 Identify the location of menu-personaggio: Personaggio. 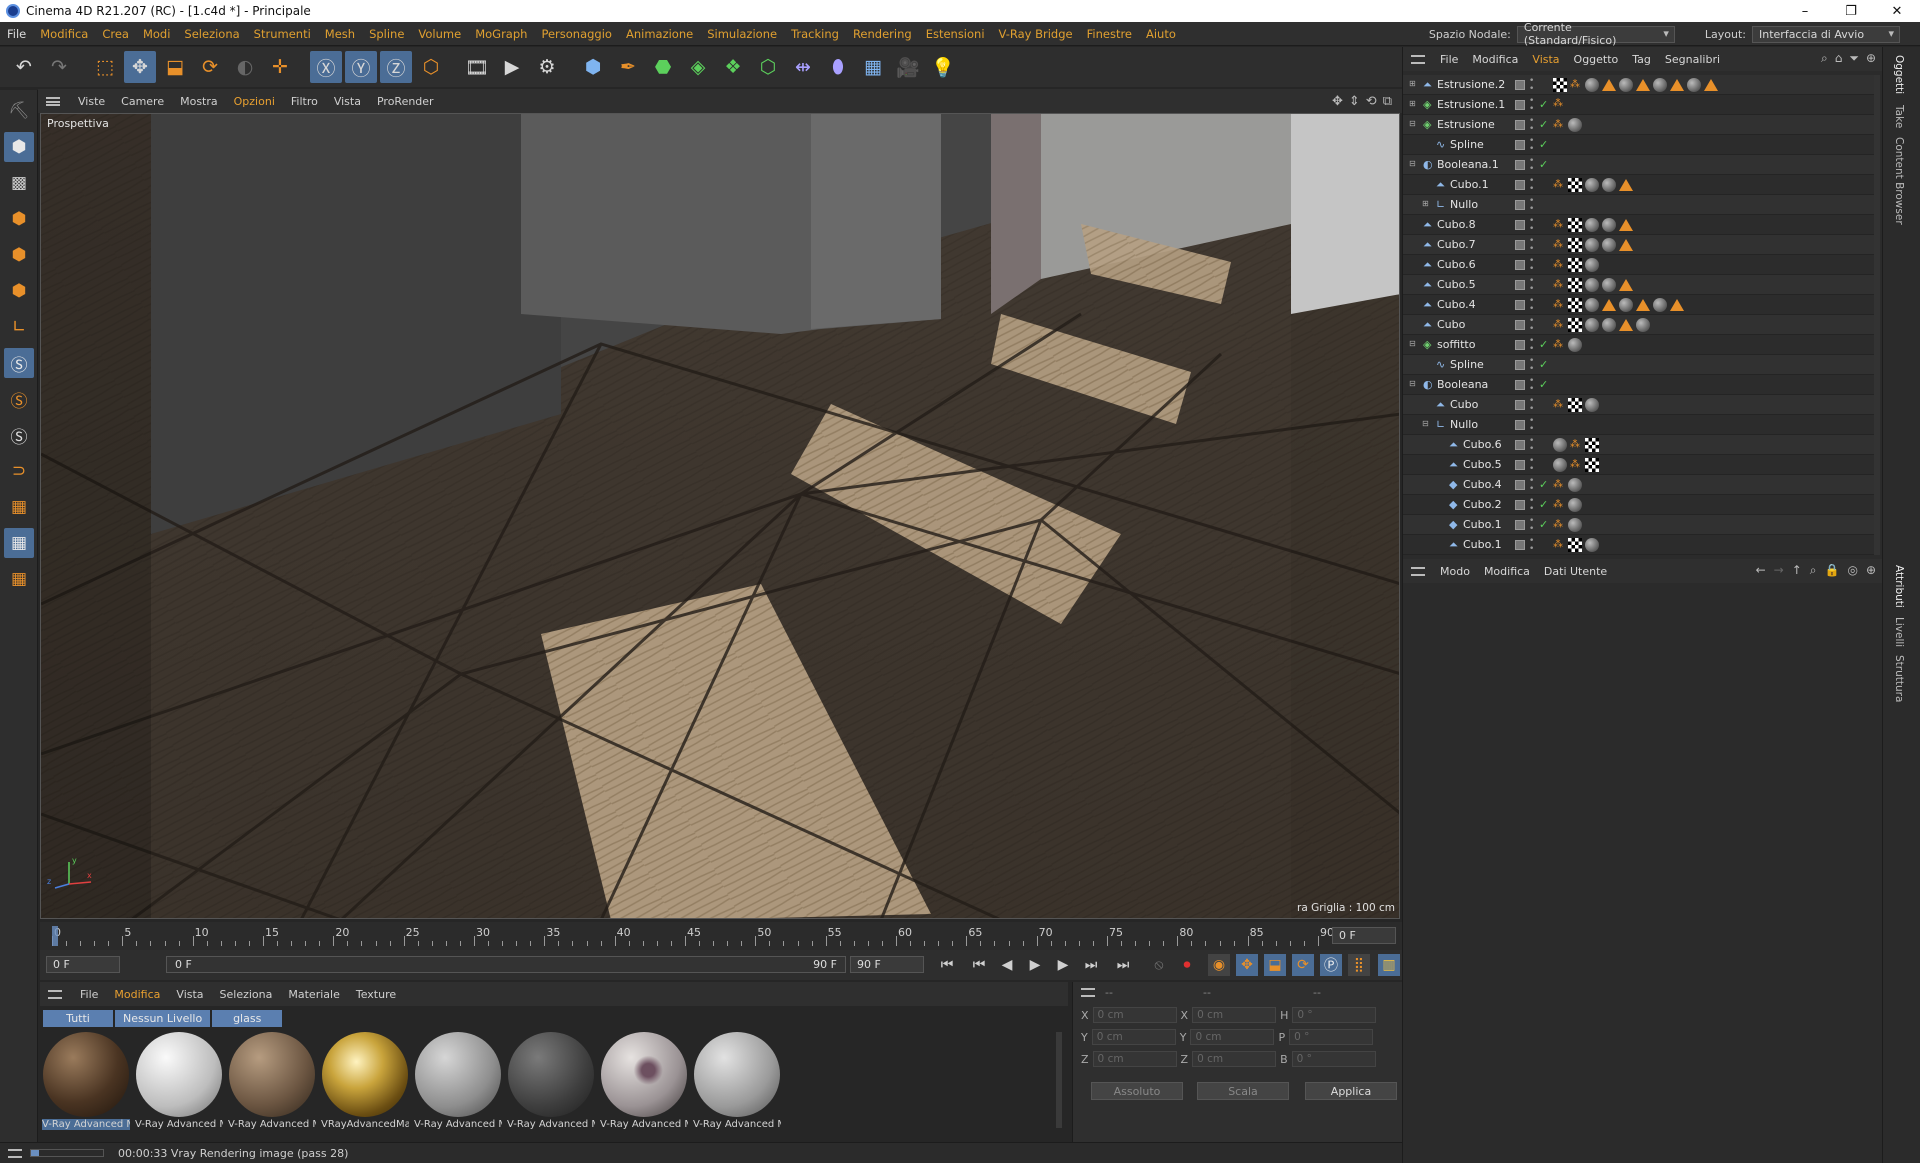
(576, 34).